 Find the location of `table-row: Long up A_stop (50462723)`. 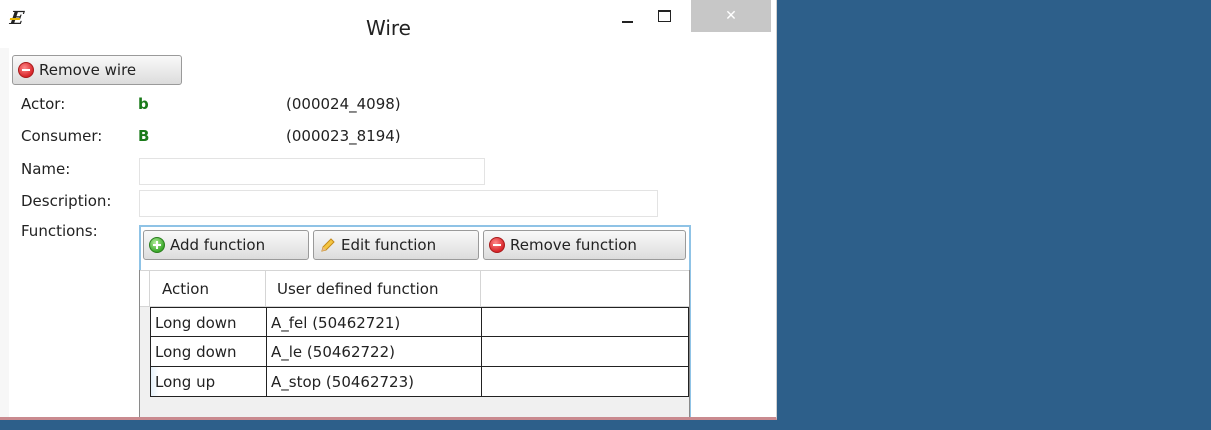

table-row: Long up A_stop (50462723) is located at coordinates (419, 382).